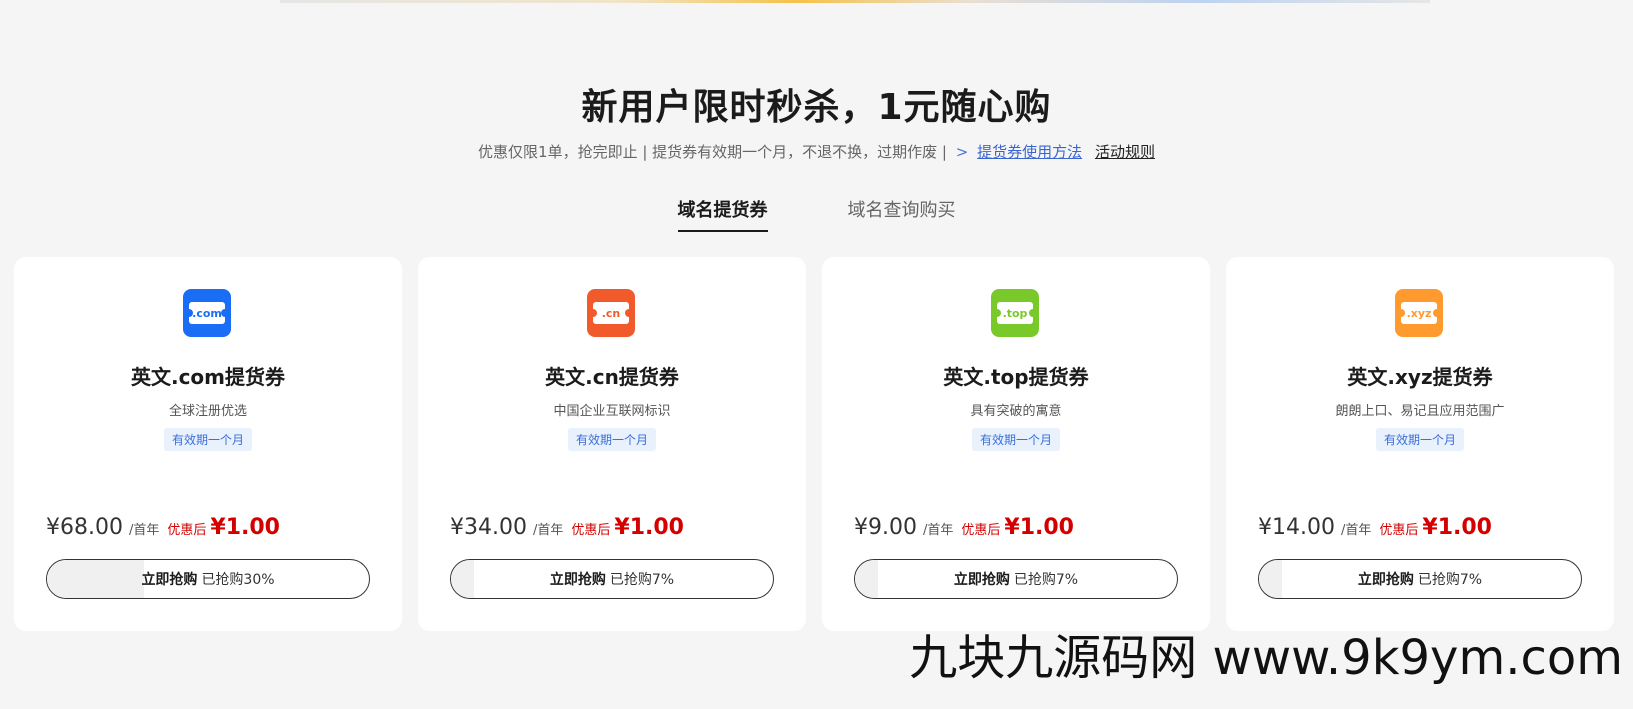  Describe the element at coordinates (611, 313) in the screenshot. I see `ticket-cn-icon: .cn` at that location.